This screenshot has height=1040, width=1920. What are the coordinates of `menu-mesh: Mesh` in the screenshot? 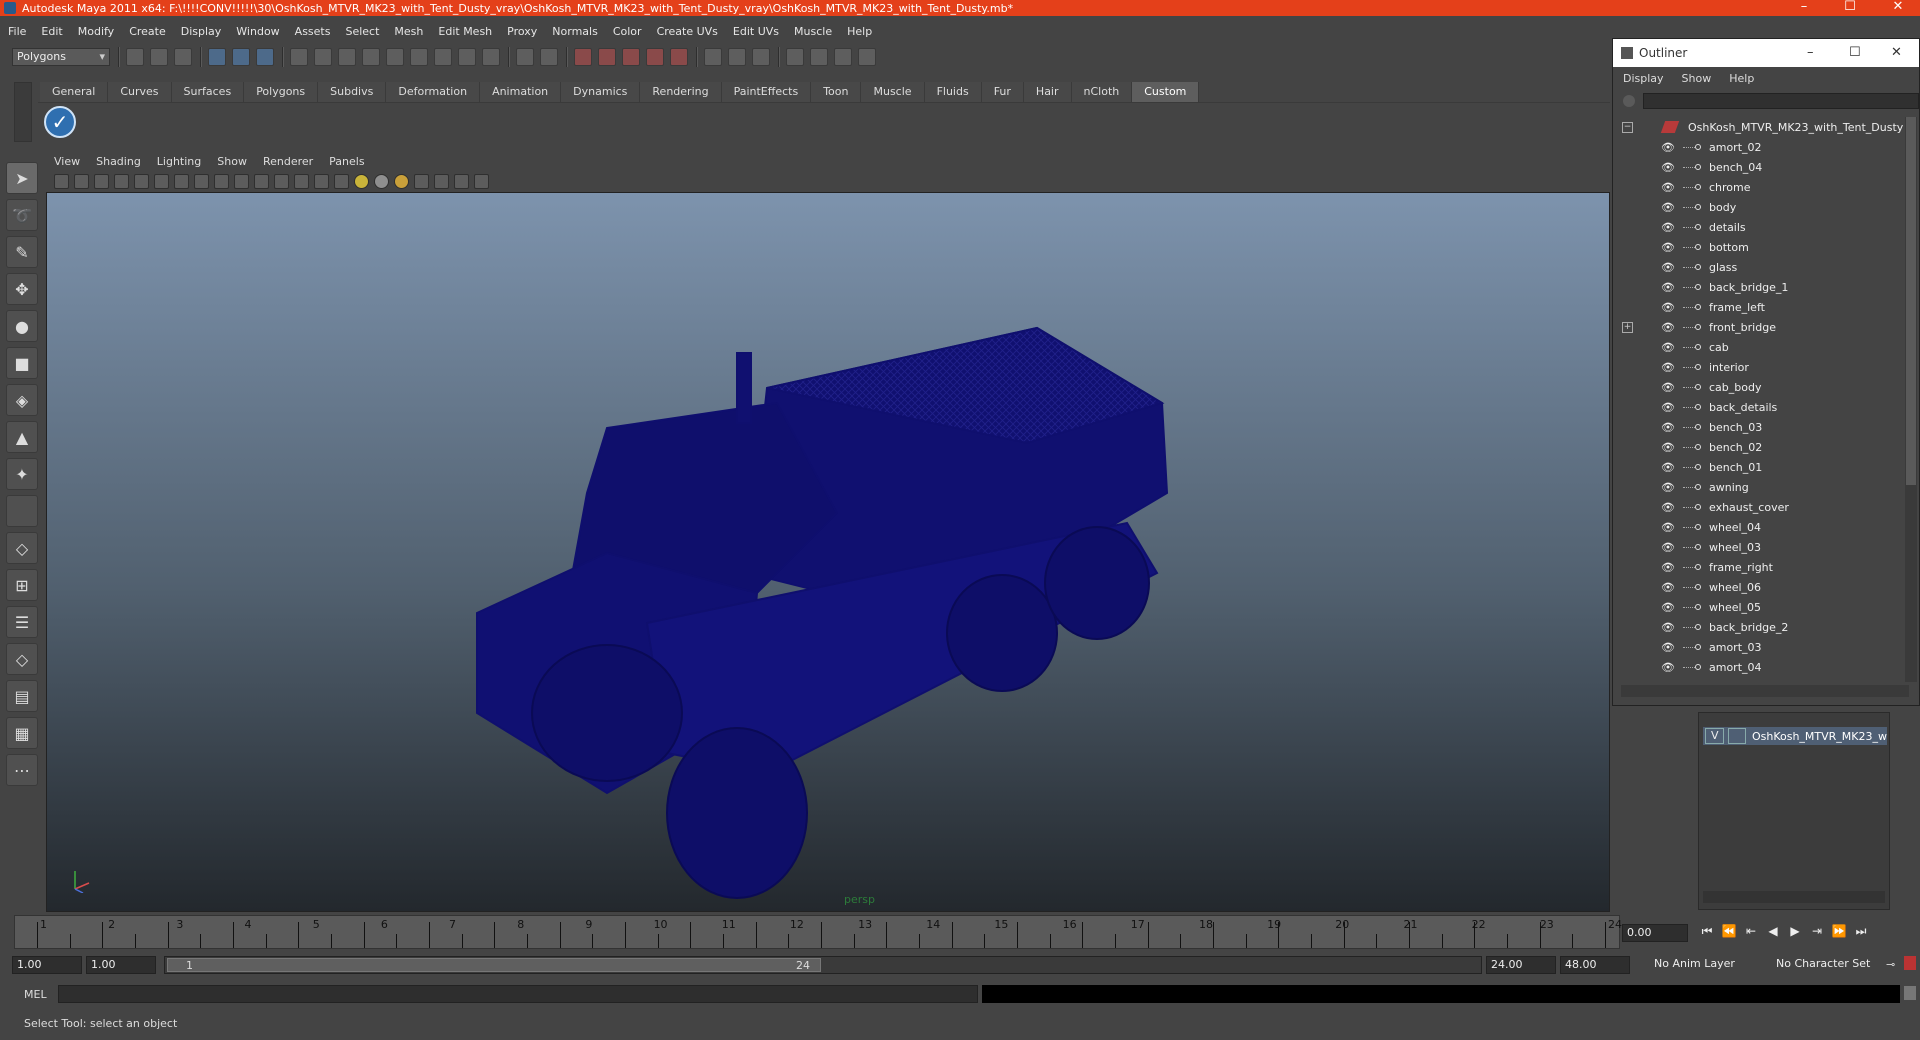 It's located at (408, 31).